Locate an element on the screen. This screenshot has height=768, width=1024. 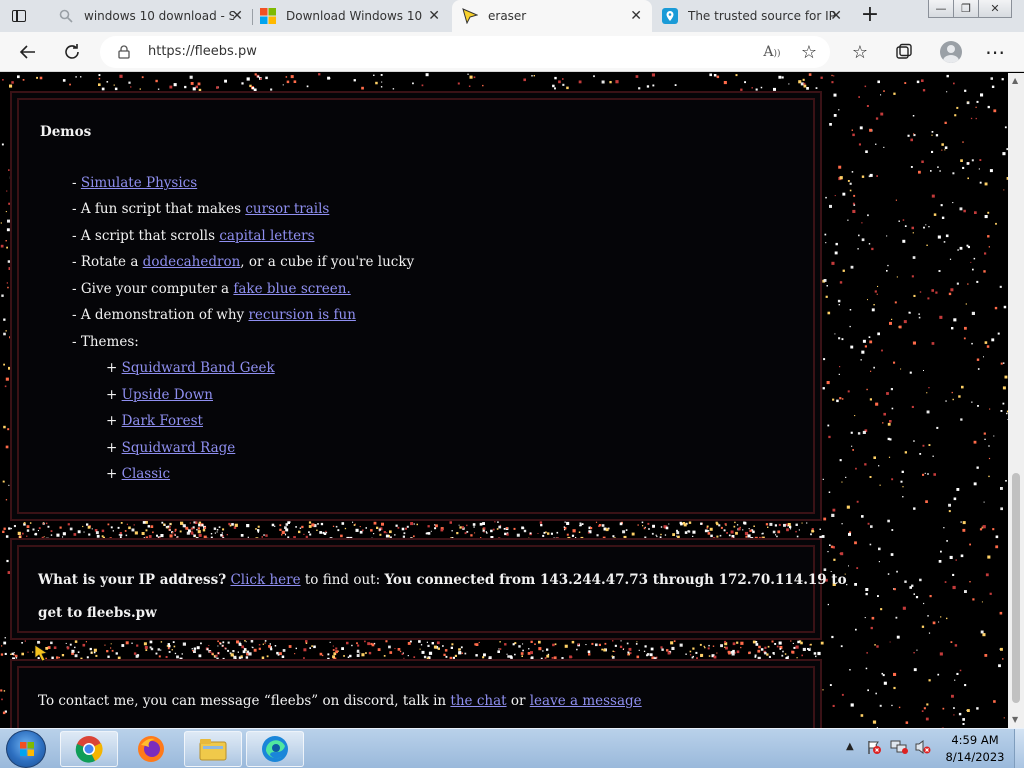
tab-ip-source: The trusted source for IP ✕ is located at coordinates (752, 16).